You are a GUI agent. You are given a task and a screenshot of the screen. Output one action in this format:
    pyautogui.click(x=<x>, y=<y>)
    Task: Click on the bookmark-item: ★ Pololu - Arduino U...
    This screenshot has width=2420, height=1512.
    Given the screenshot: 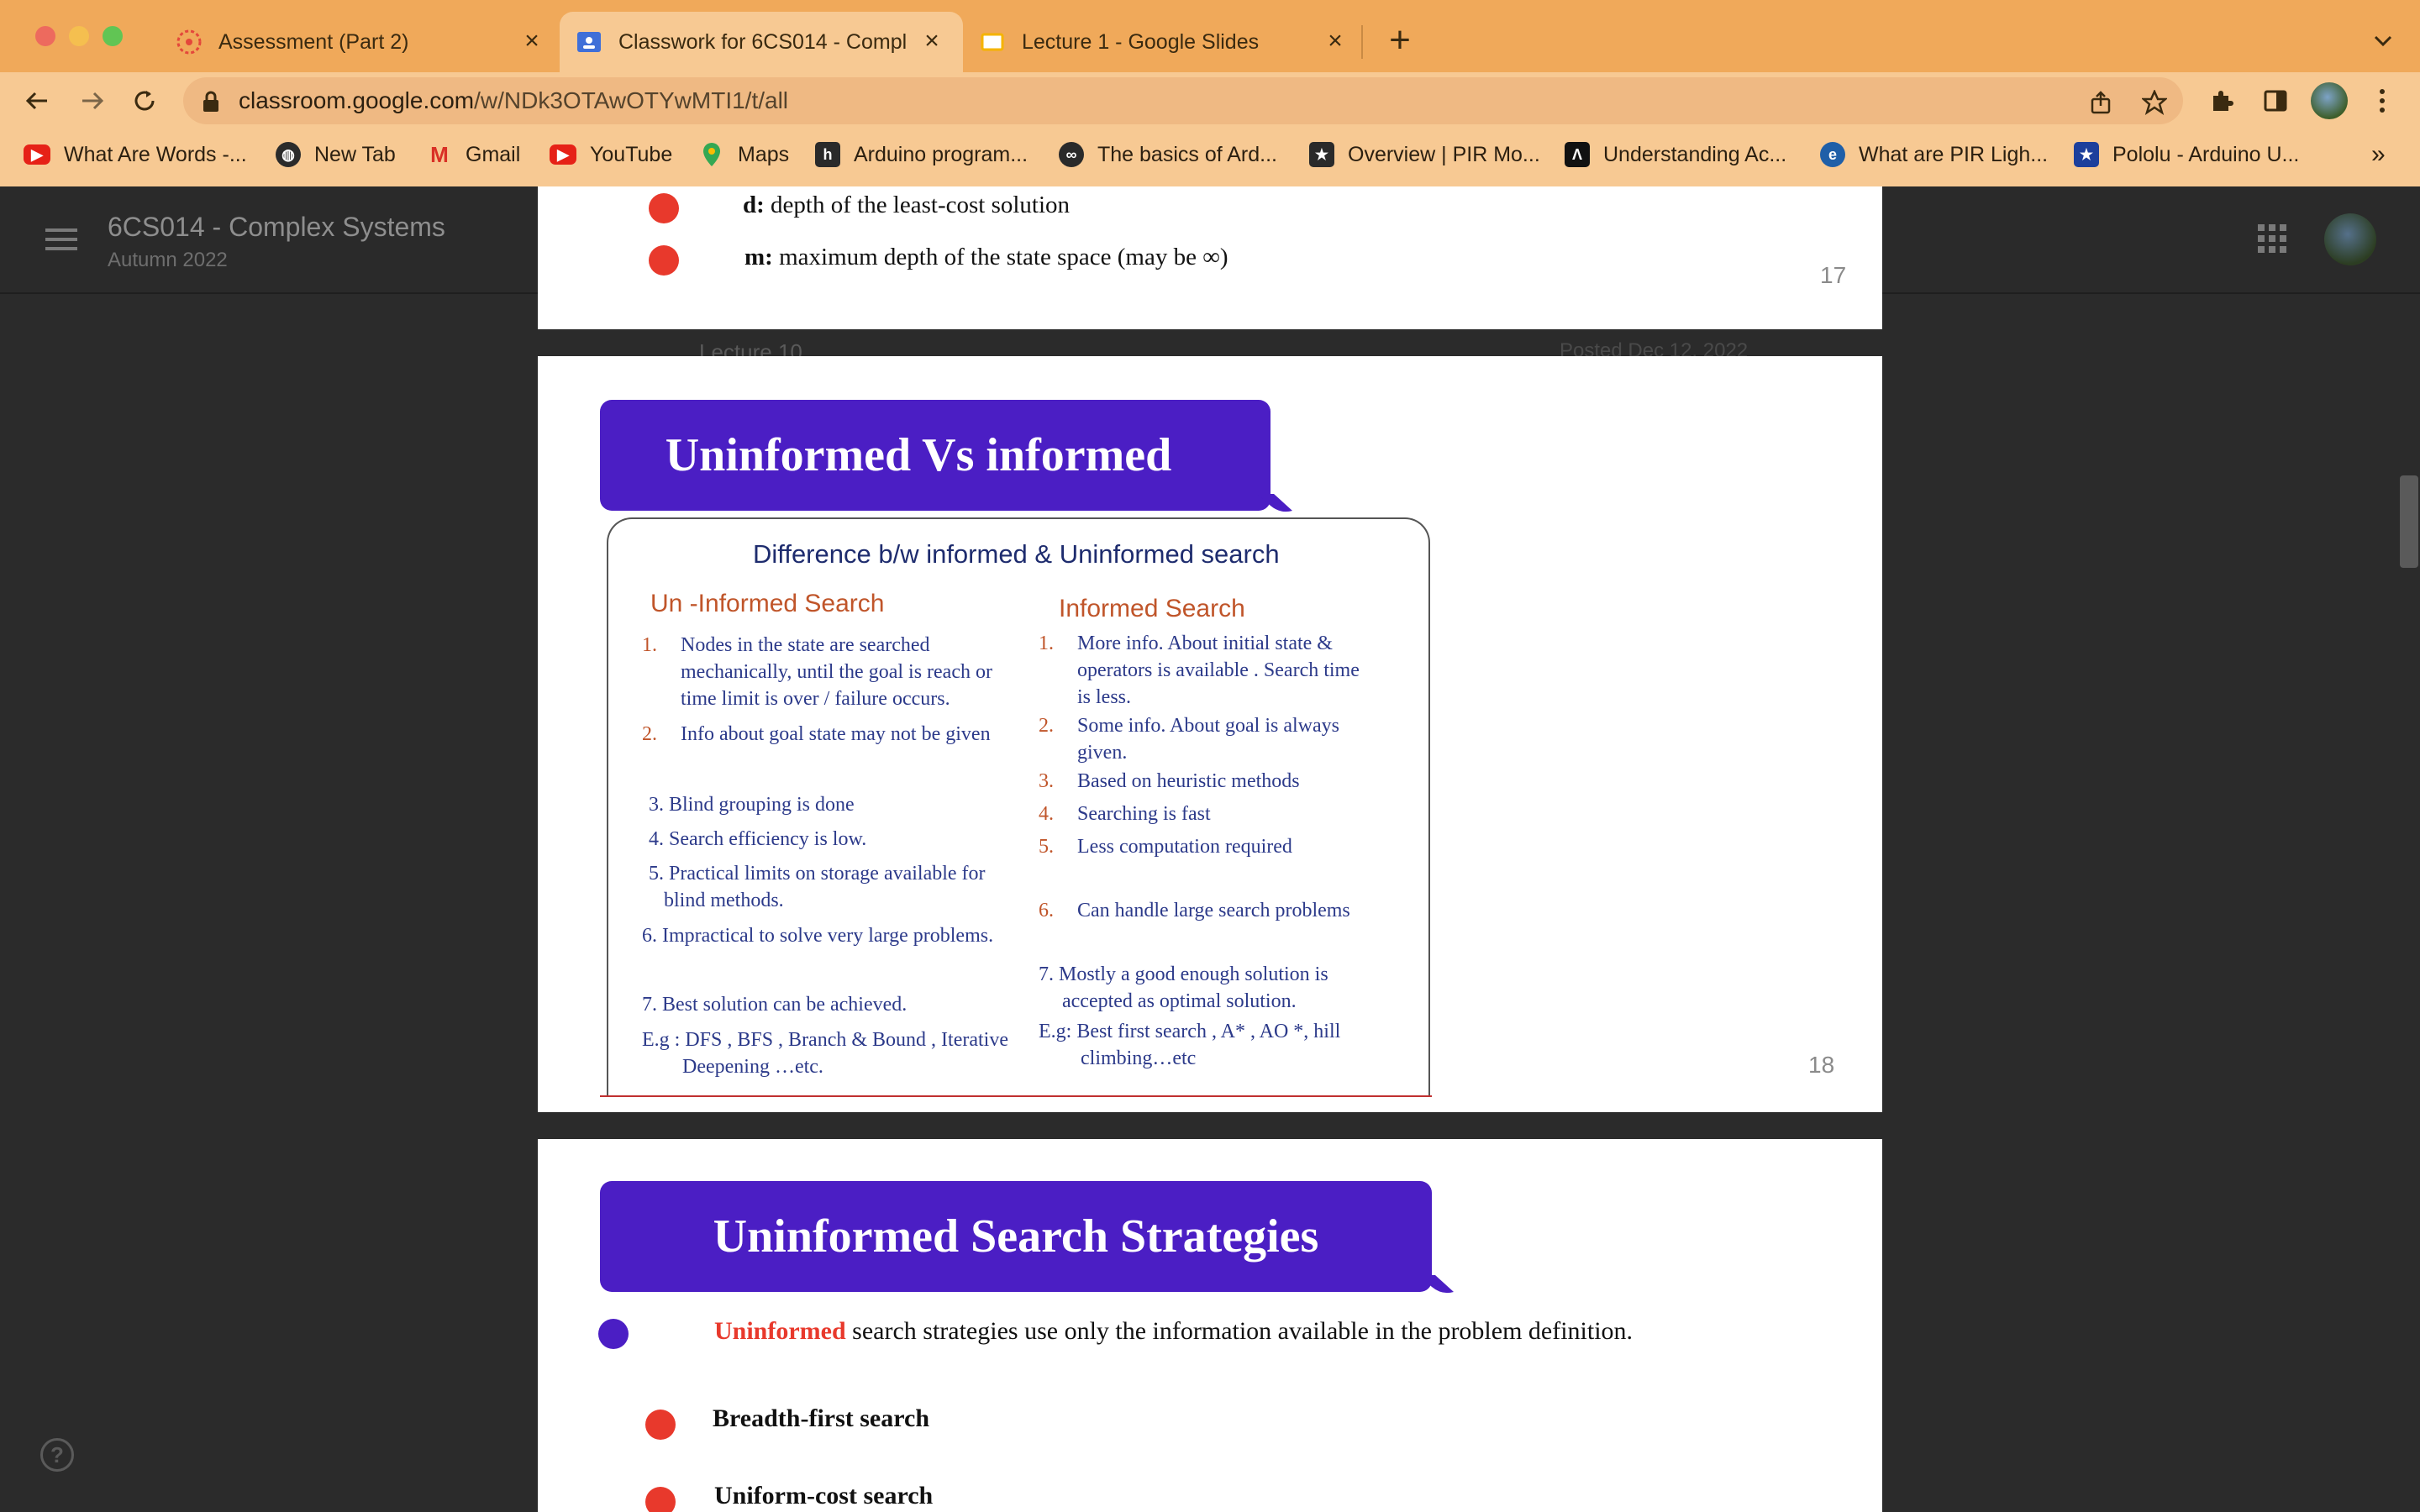 What is the action you would take?
    pyautogui.click(x=2186, y=154)
    